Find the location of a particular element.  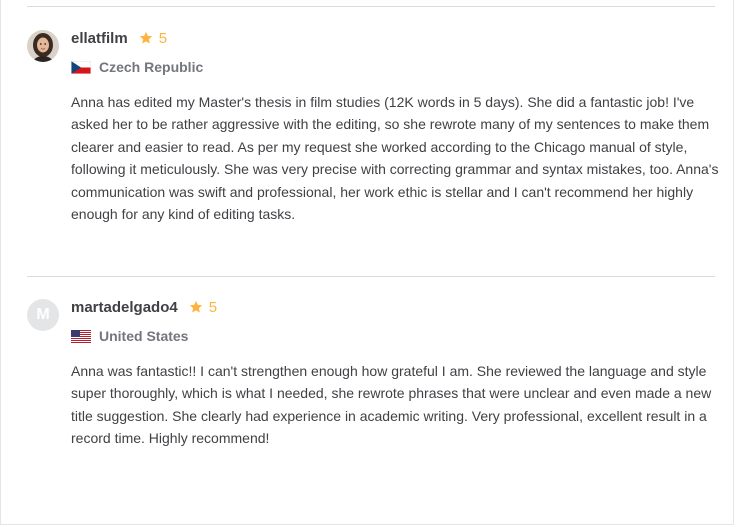

us-flag-icon is located at coordinates (81, 336).